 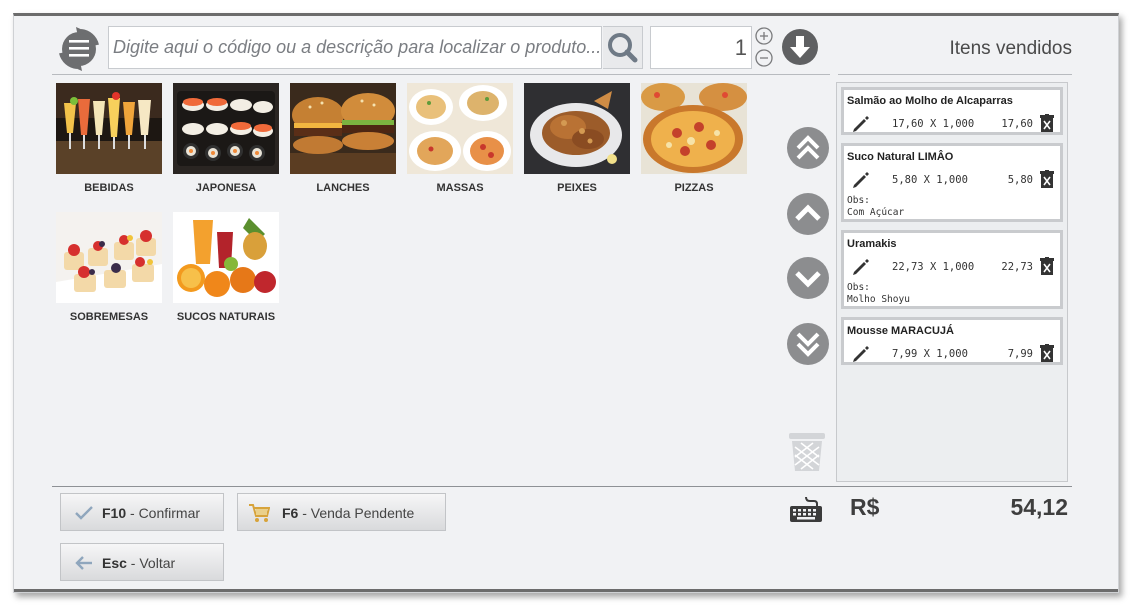 I want to click on category-label: JAPONESA, so click(x=226, y=188).